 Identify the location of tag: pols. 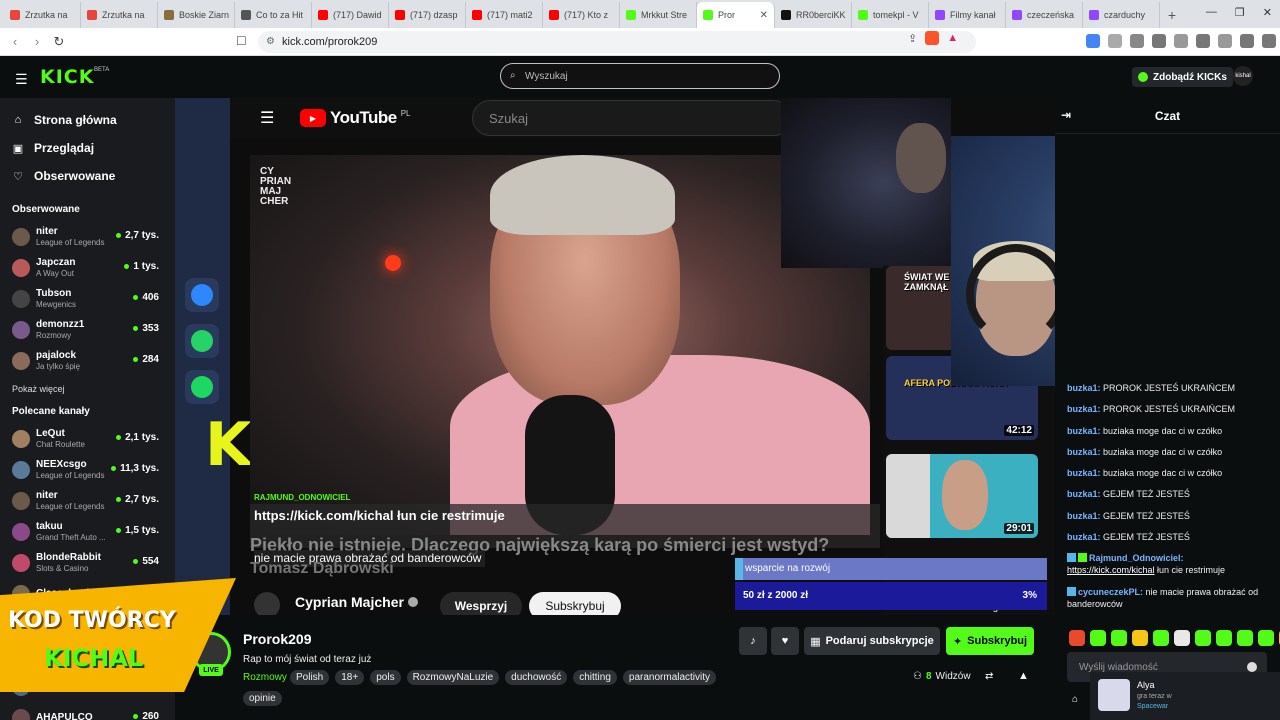
(385, 677).